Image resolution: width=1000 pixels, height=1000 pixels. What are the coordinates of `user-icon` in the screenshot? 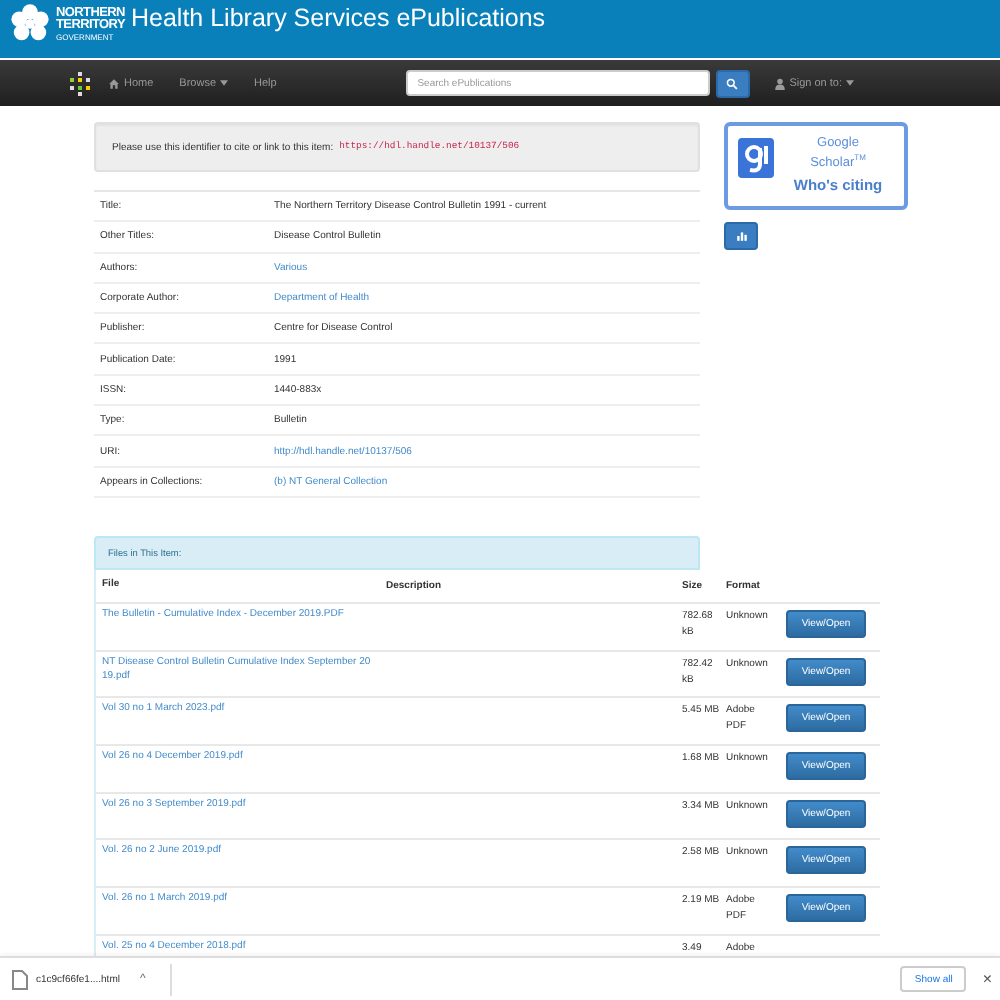 It's located at (779, 83).